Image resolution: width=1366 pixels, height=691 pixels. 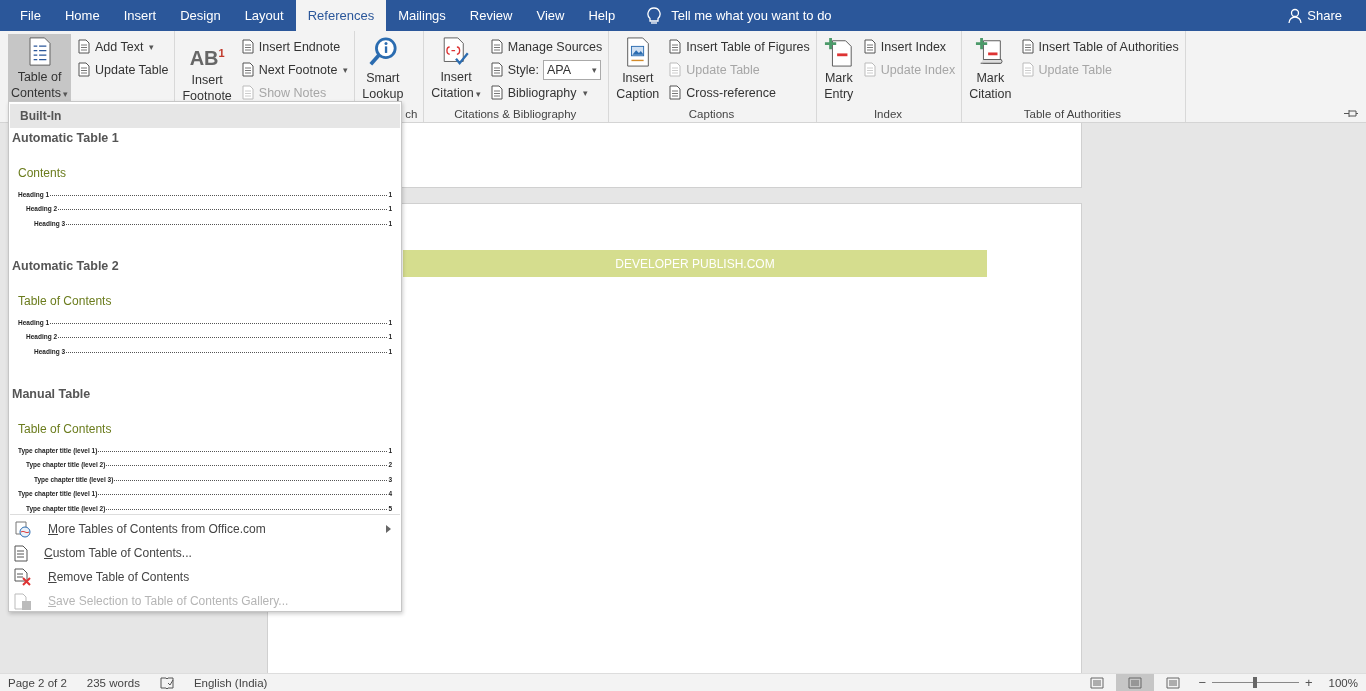 What do you see at coordinates (546, 92) in the screenshot?
I see `ribbon-button: Bibliography ▾` at bounding box center [546, 92].